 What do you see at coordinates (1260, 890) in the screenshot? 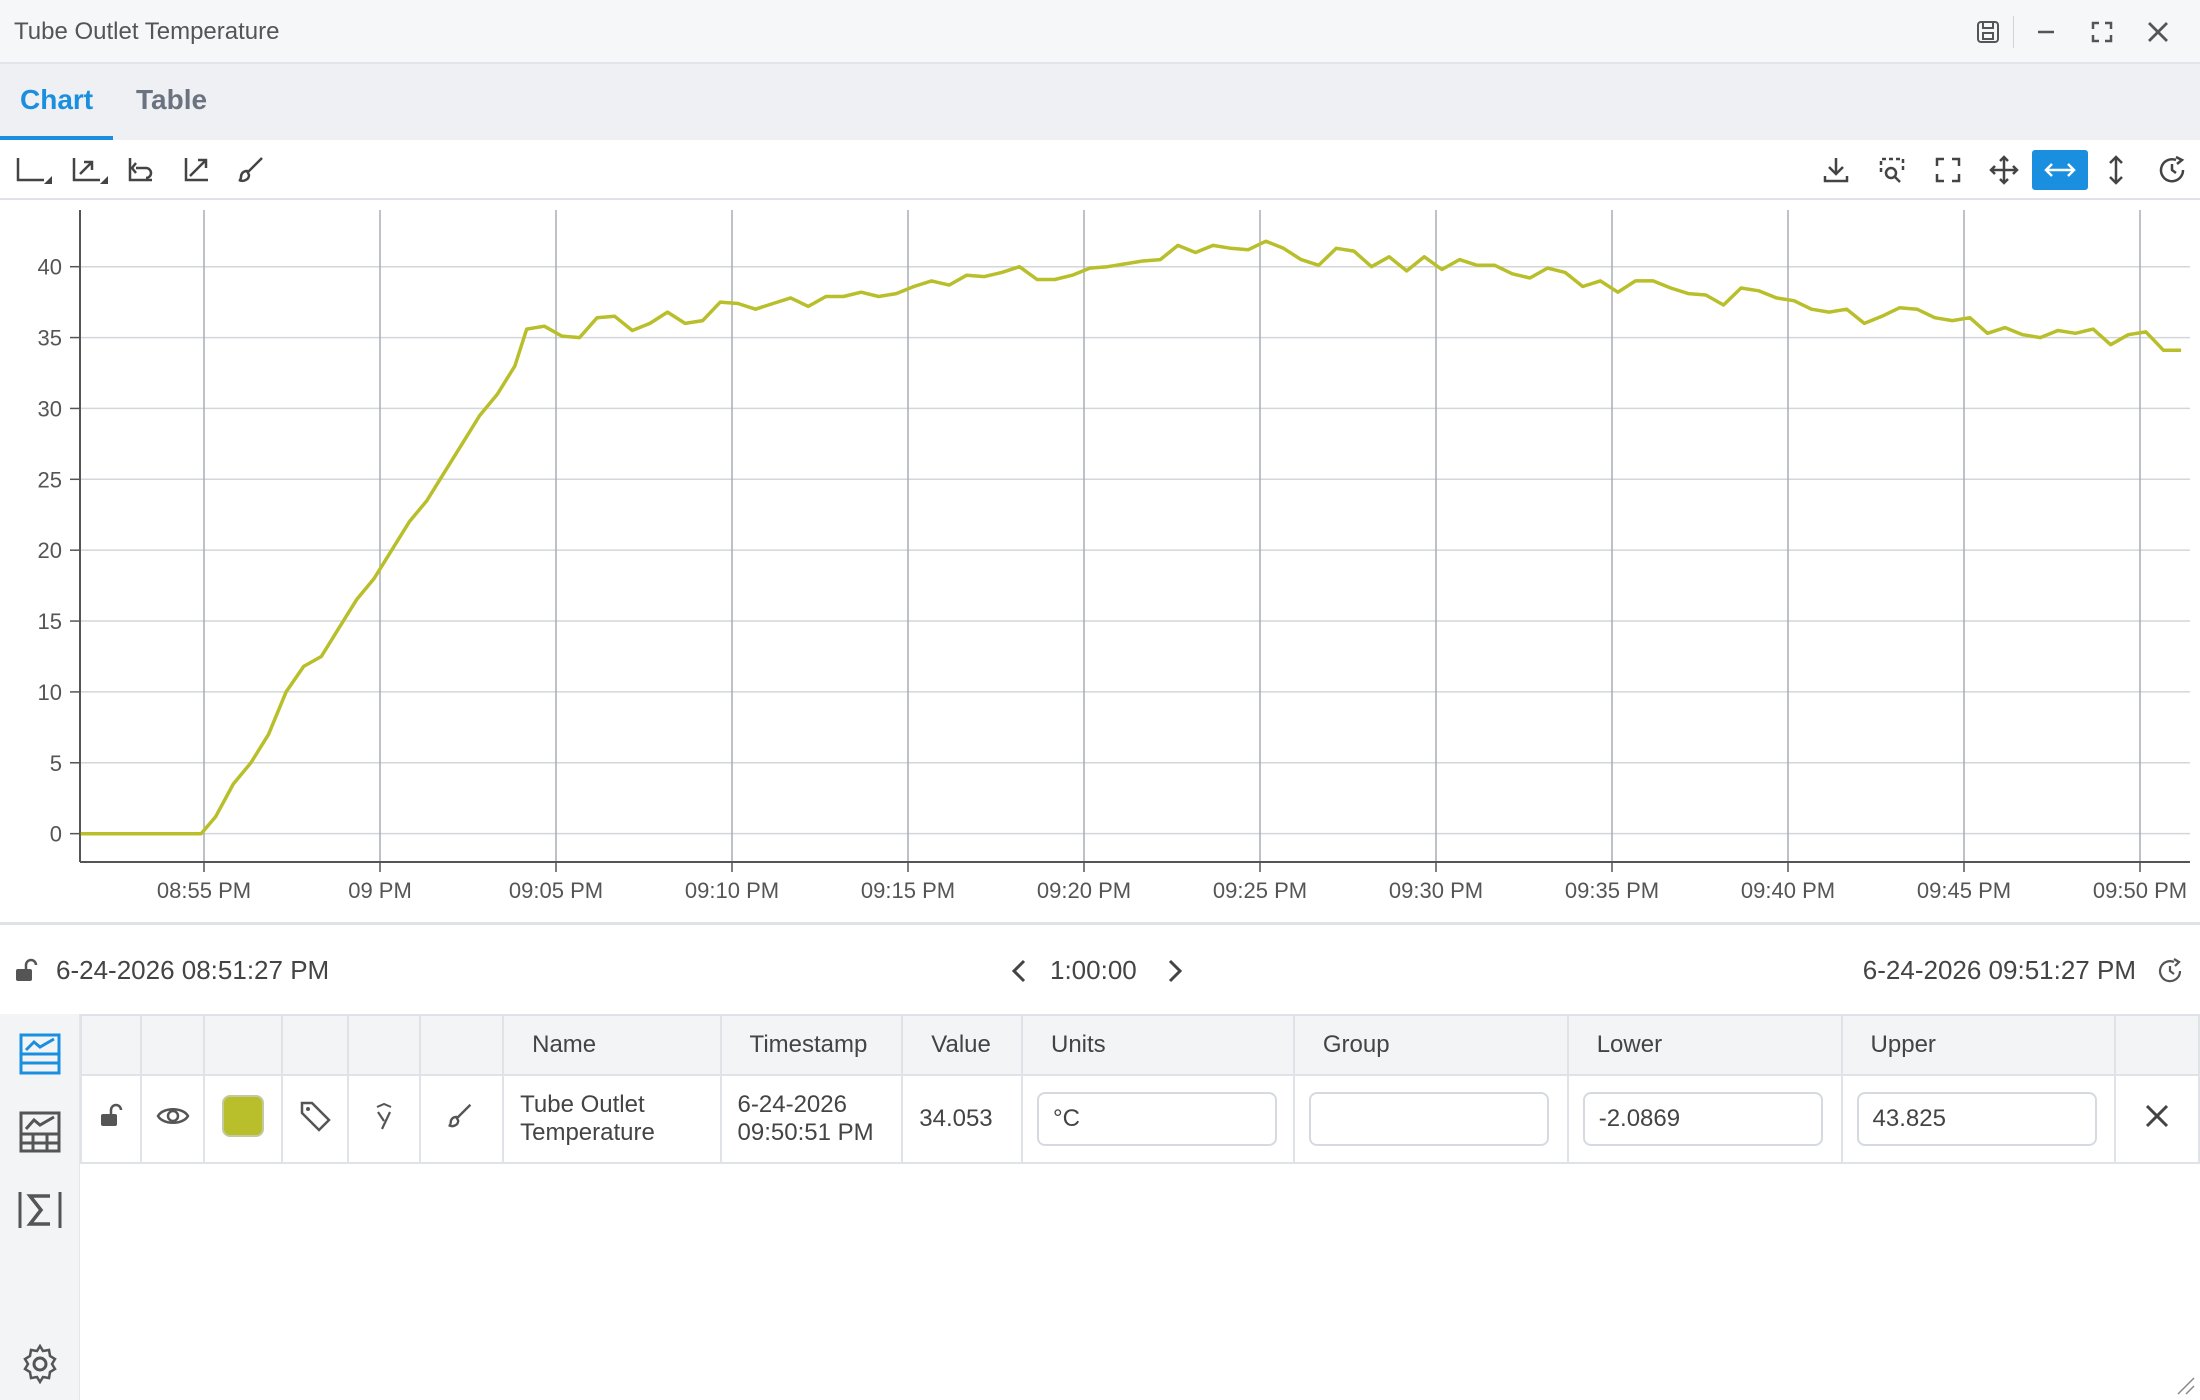
I see `x-tick-label: 09:25 PM` at bounding box center [1260, 890].